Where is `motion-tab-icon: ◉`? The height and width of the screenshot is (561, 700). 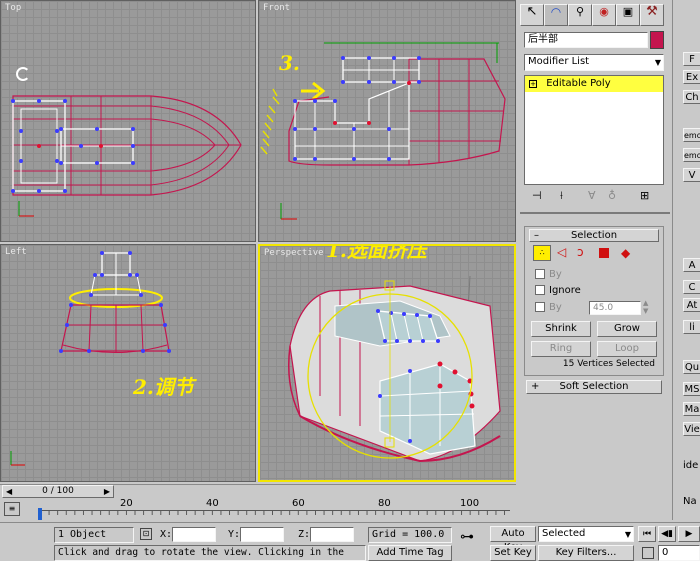
motion-tab-icon: ◉ is located at coordinates (604, 15).